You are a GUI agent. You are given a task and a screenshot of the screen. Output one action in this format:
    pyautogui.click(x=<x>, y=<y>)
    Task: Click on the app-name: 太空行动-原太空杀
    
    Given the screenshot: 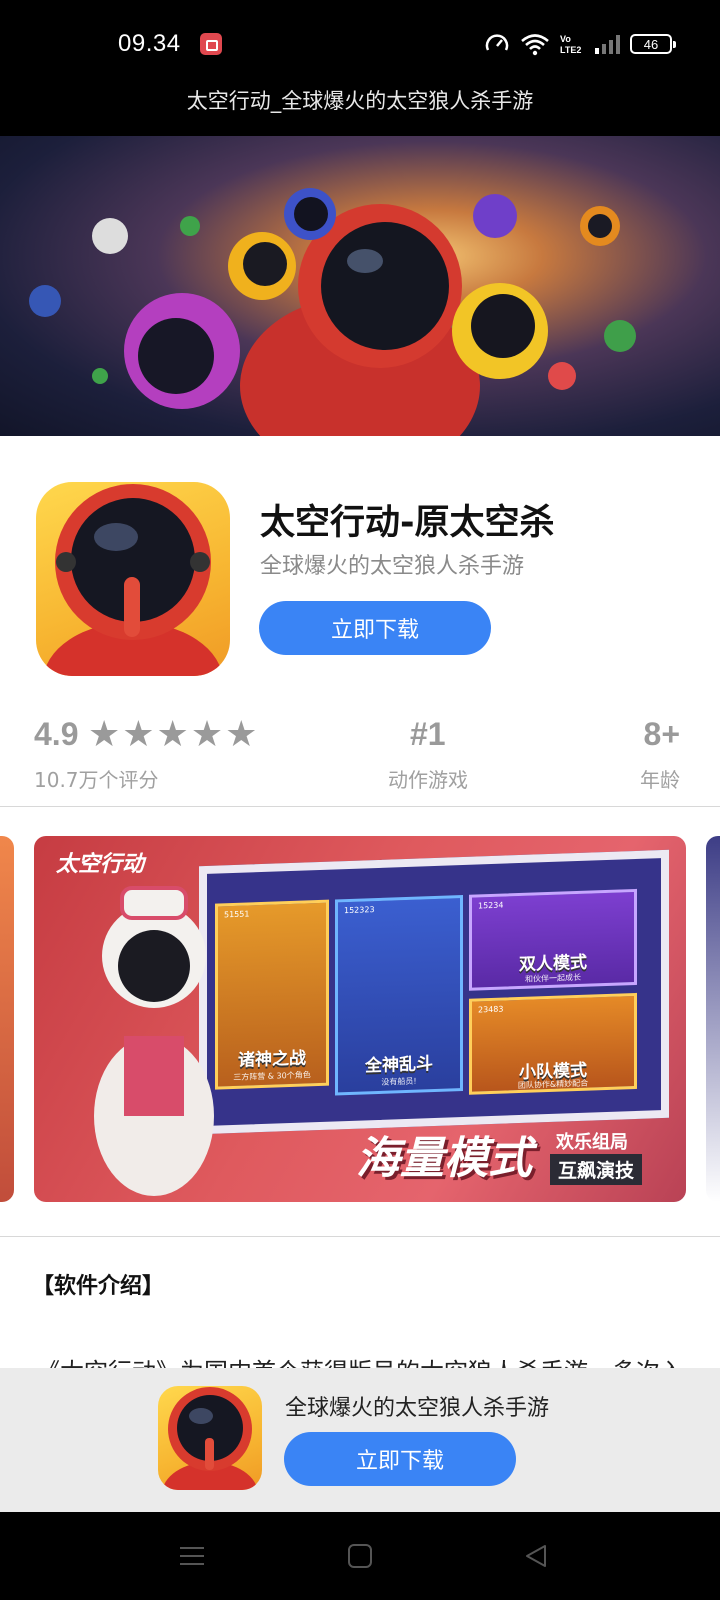 What is the action you would take?
    pyautogui.click(x=407, y=523)
    